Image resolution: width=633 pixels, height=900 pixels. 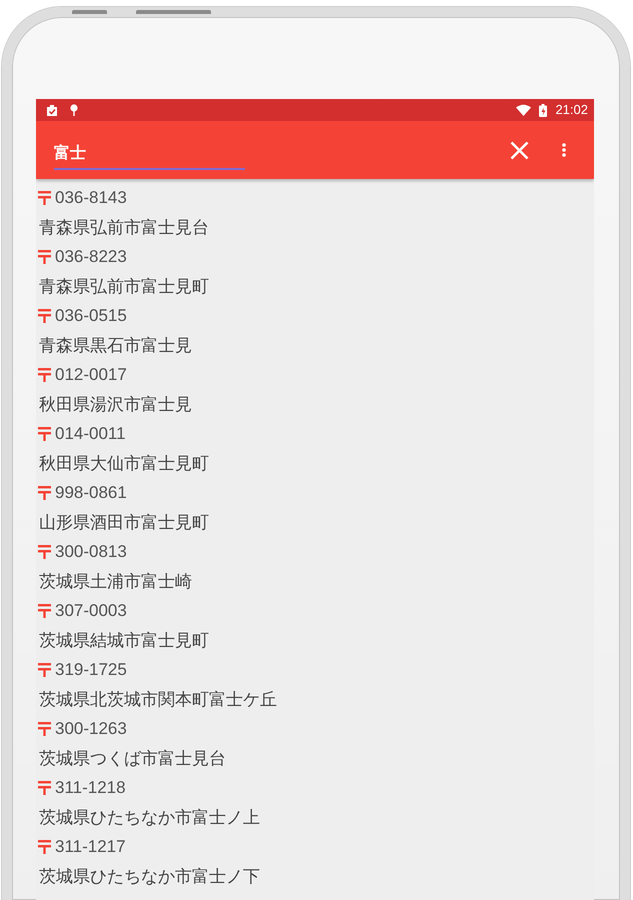 What do you see at coordinates (123, 522) in the screenshot?
I see `address-text: 山形県酒田市富士見町` at bounding box center [123, 522].